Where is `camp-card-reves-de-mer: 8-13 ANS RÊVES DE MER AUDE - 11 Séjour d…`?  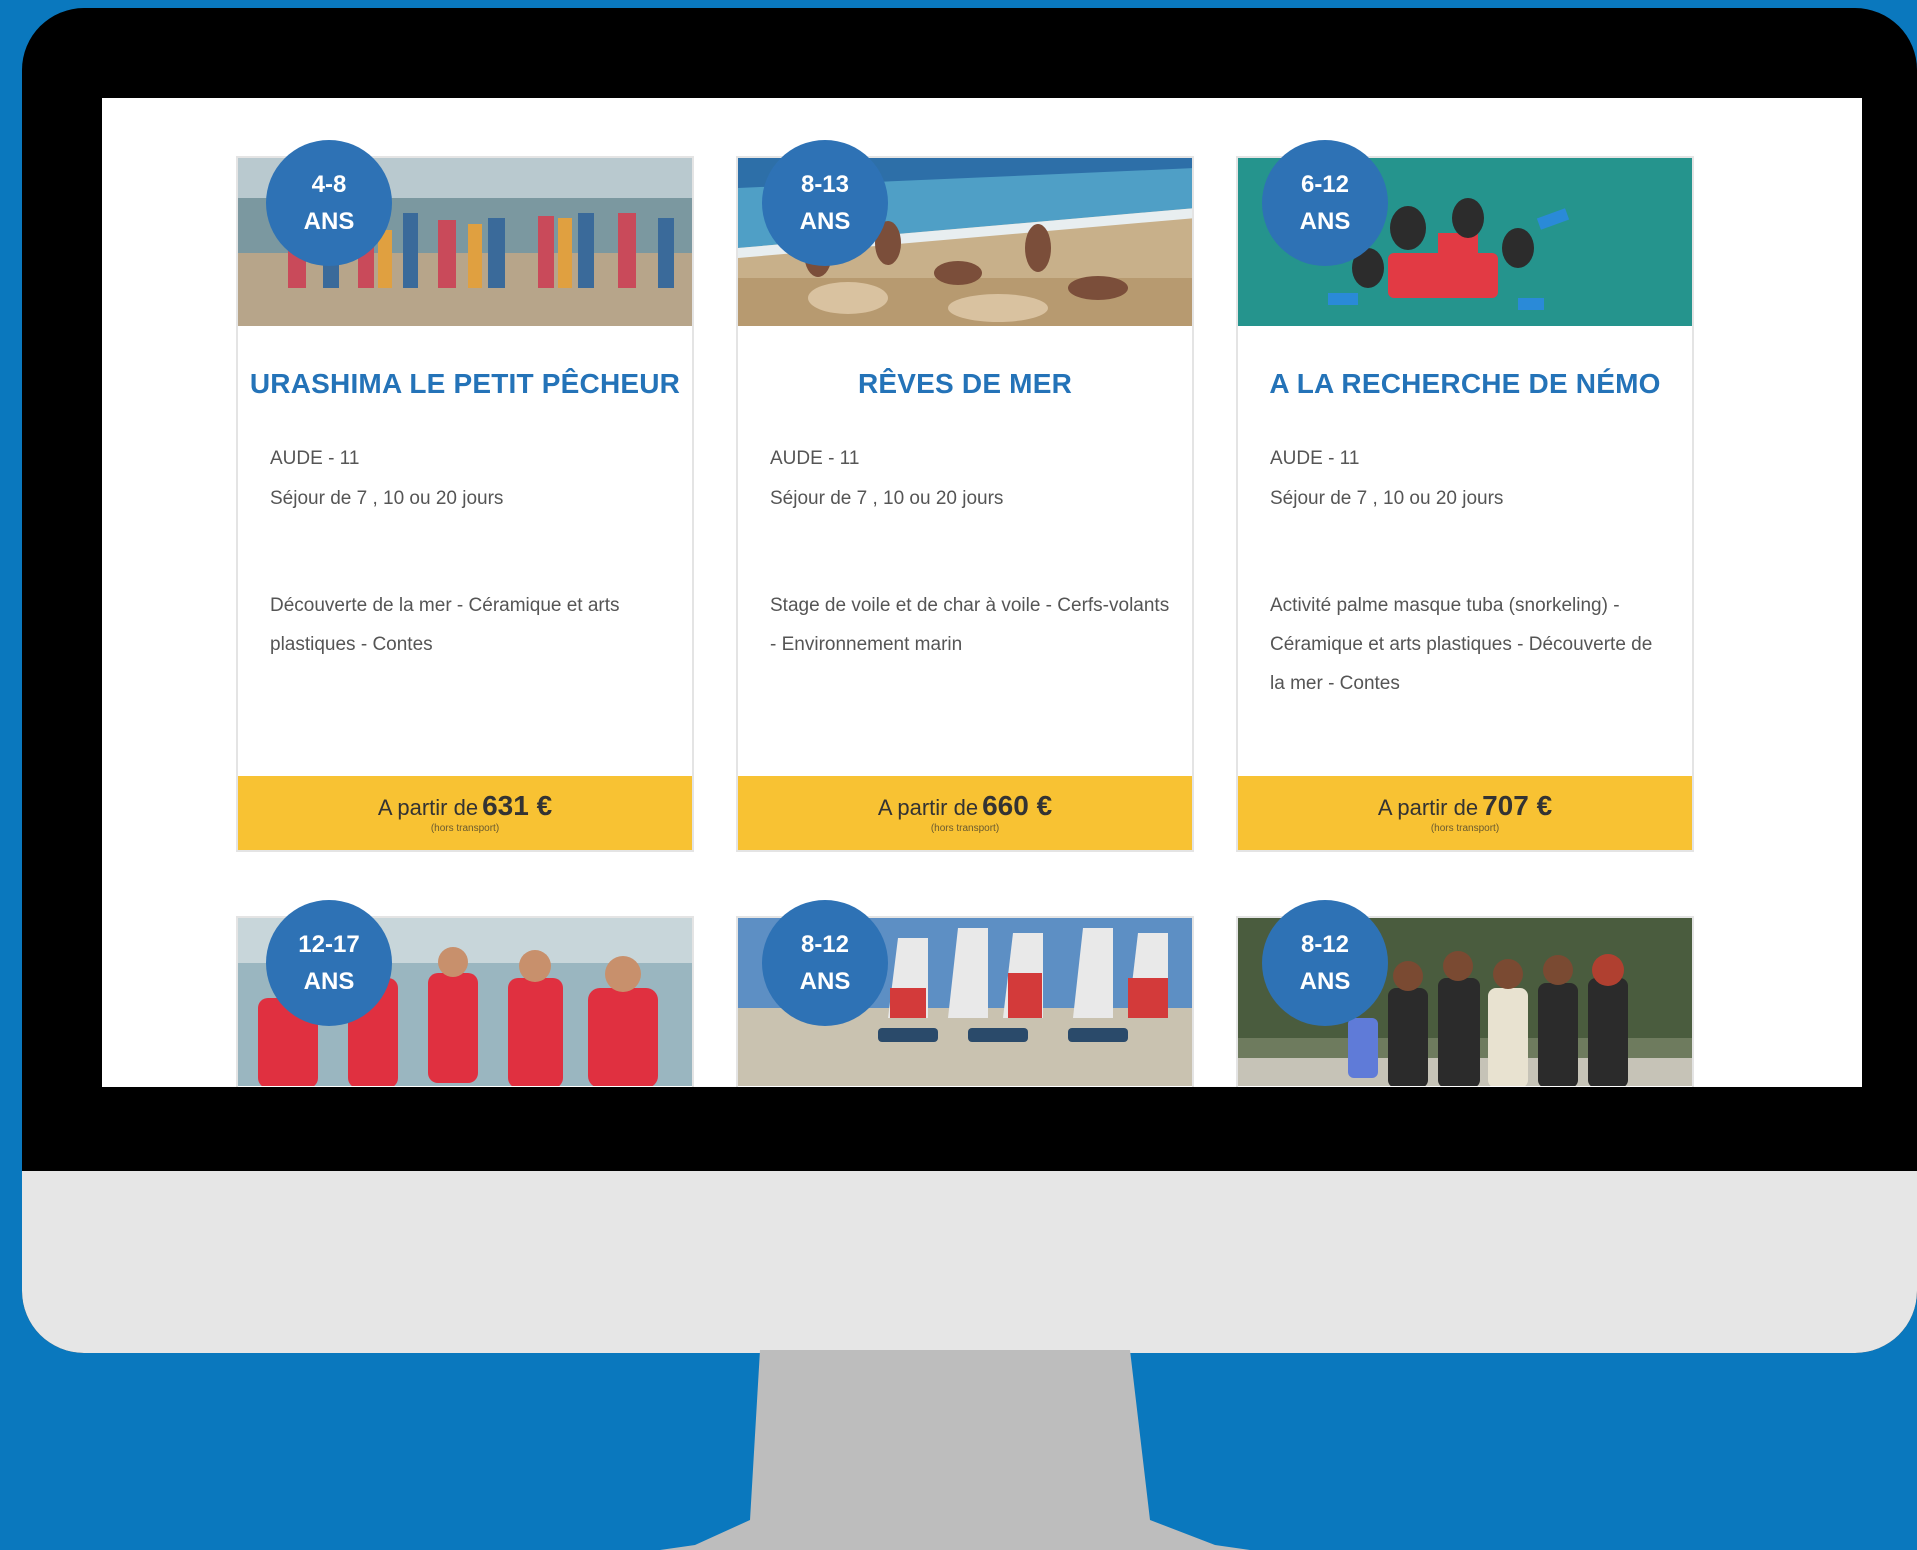 camp-card-reves-de-mer: 8-13 ANS RÊVES DE MER AUDE - 11 Séjour d… is located at coordinates (965, 496).